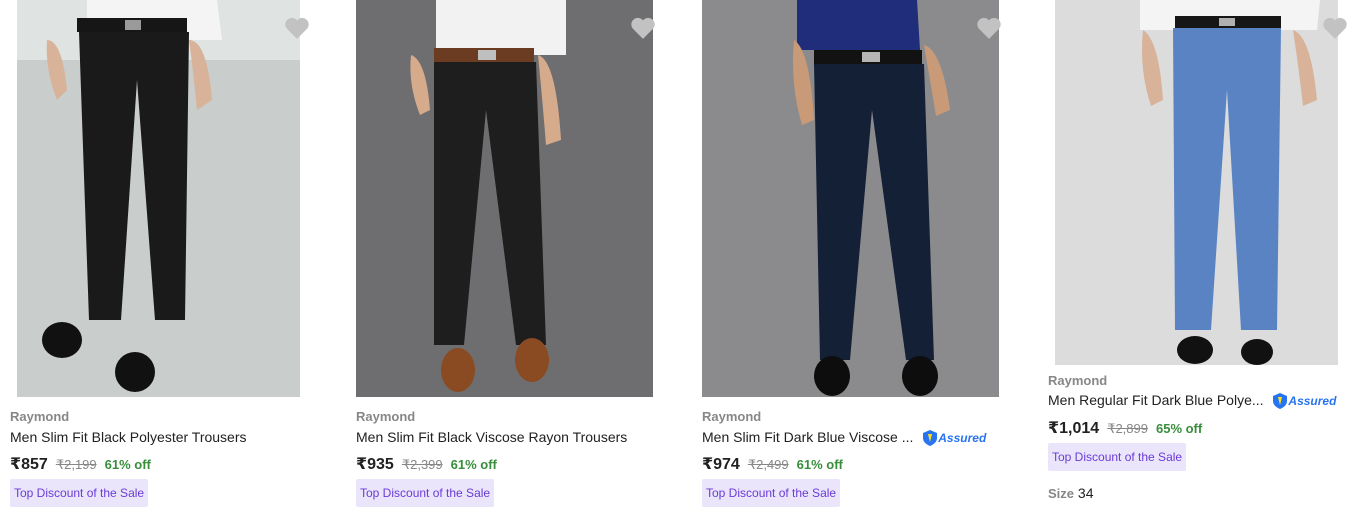 This screenshot has height=515, width=1365. I want to click on product-image, so click(1196, 182).